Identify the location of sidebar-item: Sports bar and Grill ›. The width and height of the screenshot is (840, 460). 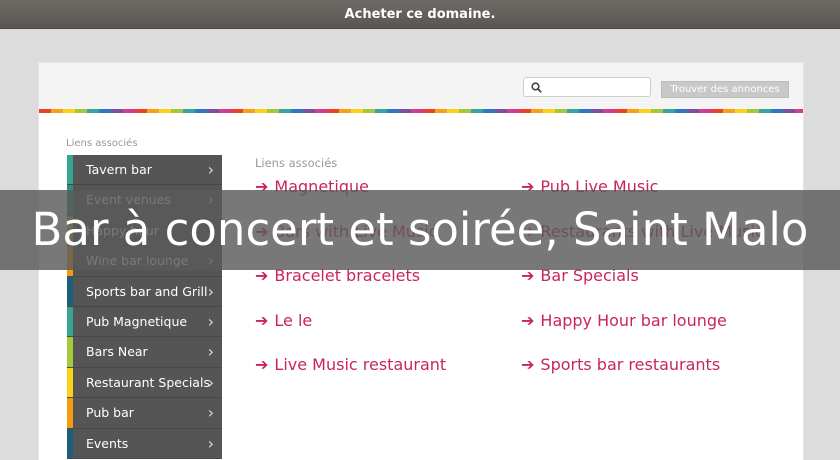
(144, 291).